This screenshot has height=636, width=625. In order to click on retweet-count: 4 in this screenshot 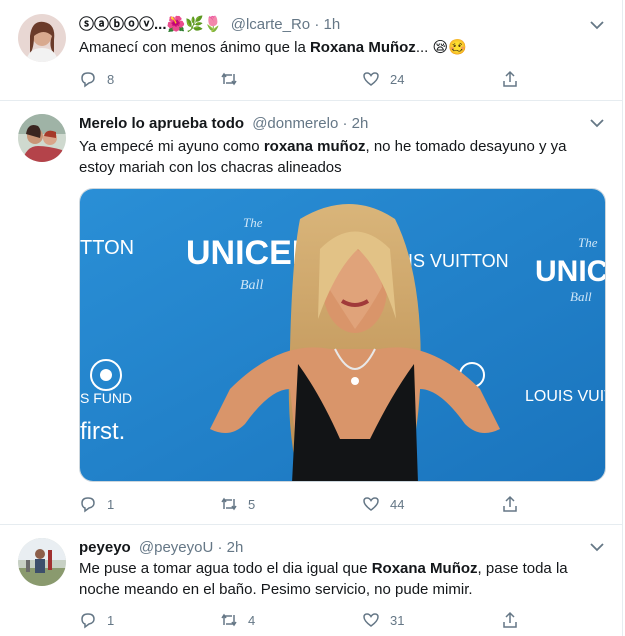, I will do `click(252, 620)`.